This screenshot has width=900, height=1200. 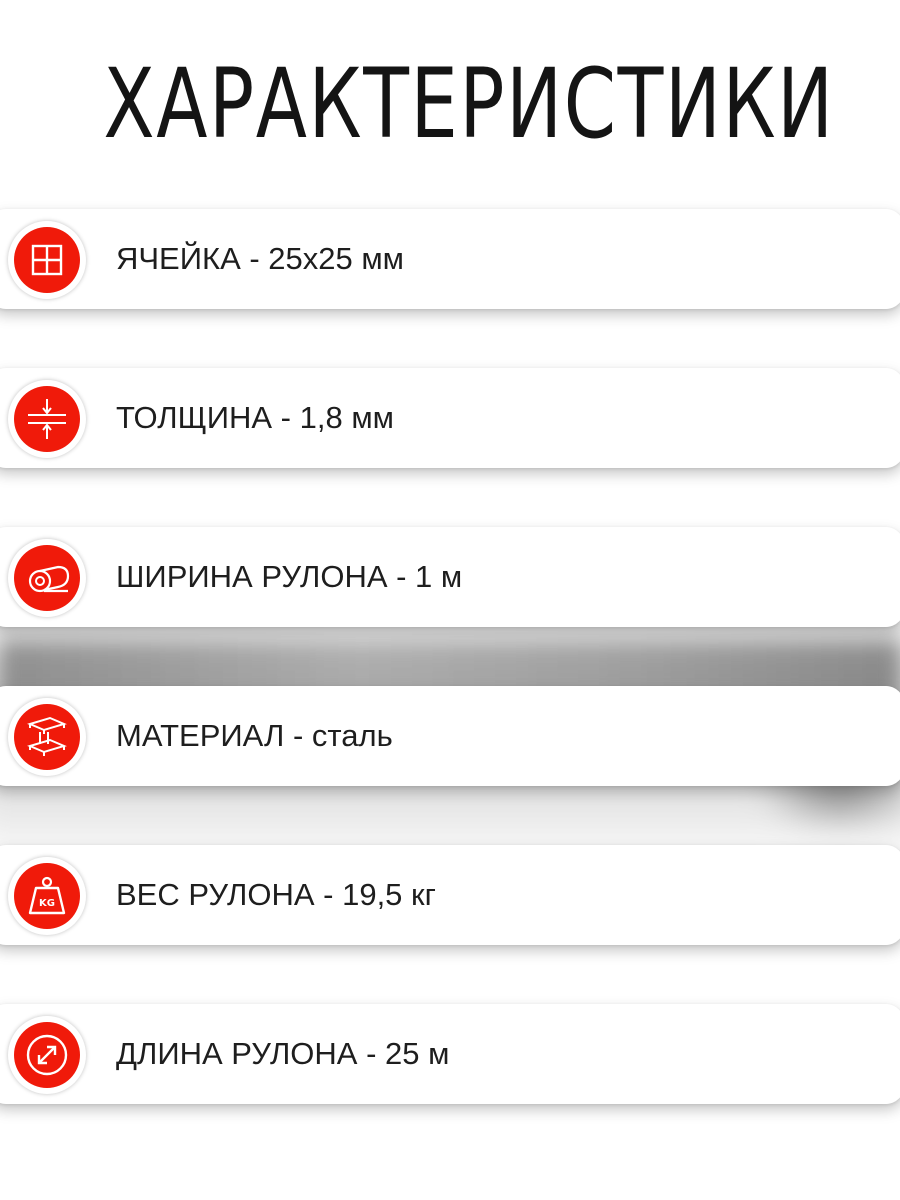 I want to click on steel-beam-icon, so click(x=47, y=737).